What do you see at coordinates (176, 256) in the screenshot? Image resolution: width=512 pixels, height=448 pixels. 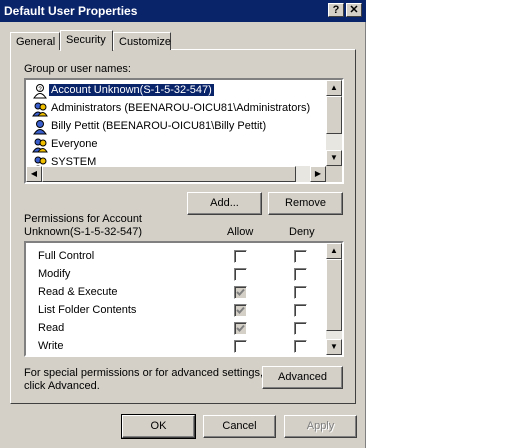 I see `permission-row: Full Control` at bounding box center [176, 256].